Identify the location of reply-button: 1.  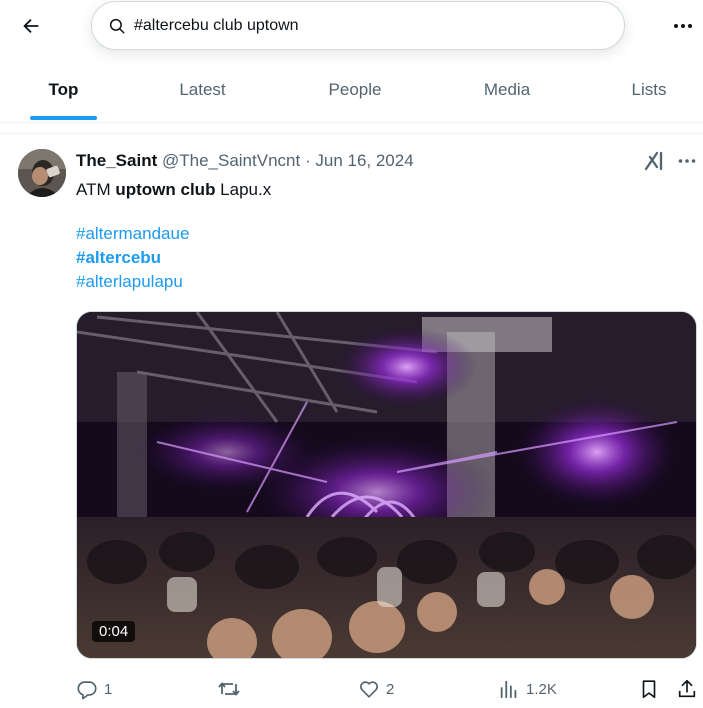
(94, 689).